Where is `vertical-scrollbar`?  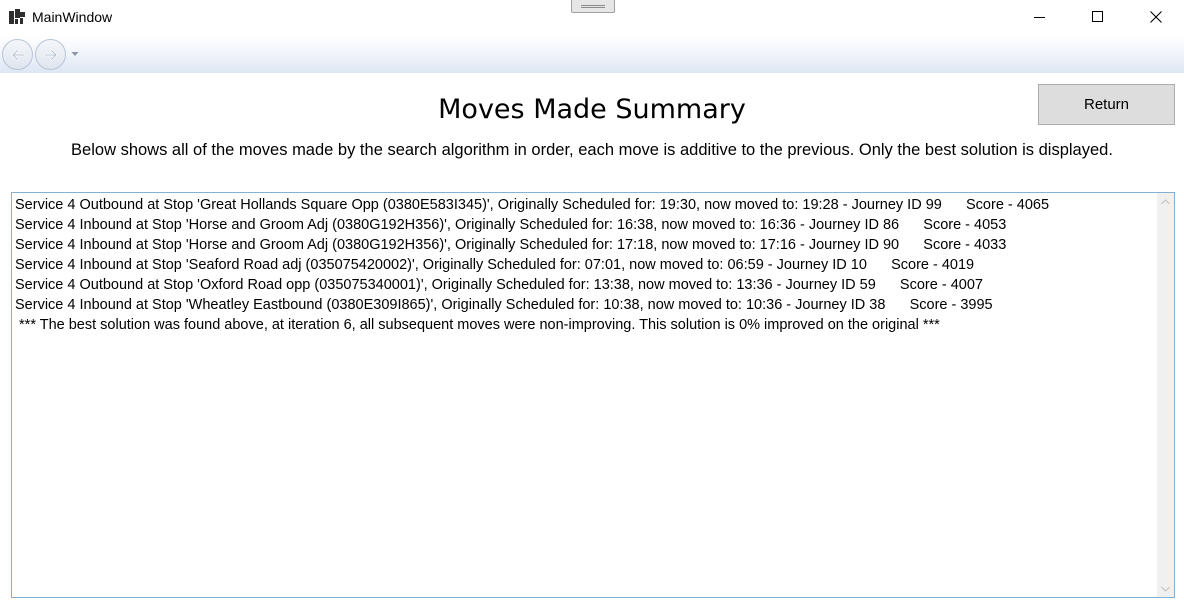 vertical-scrollbar is located at coordinates (1165, 395).